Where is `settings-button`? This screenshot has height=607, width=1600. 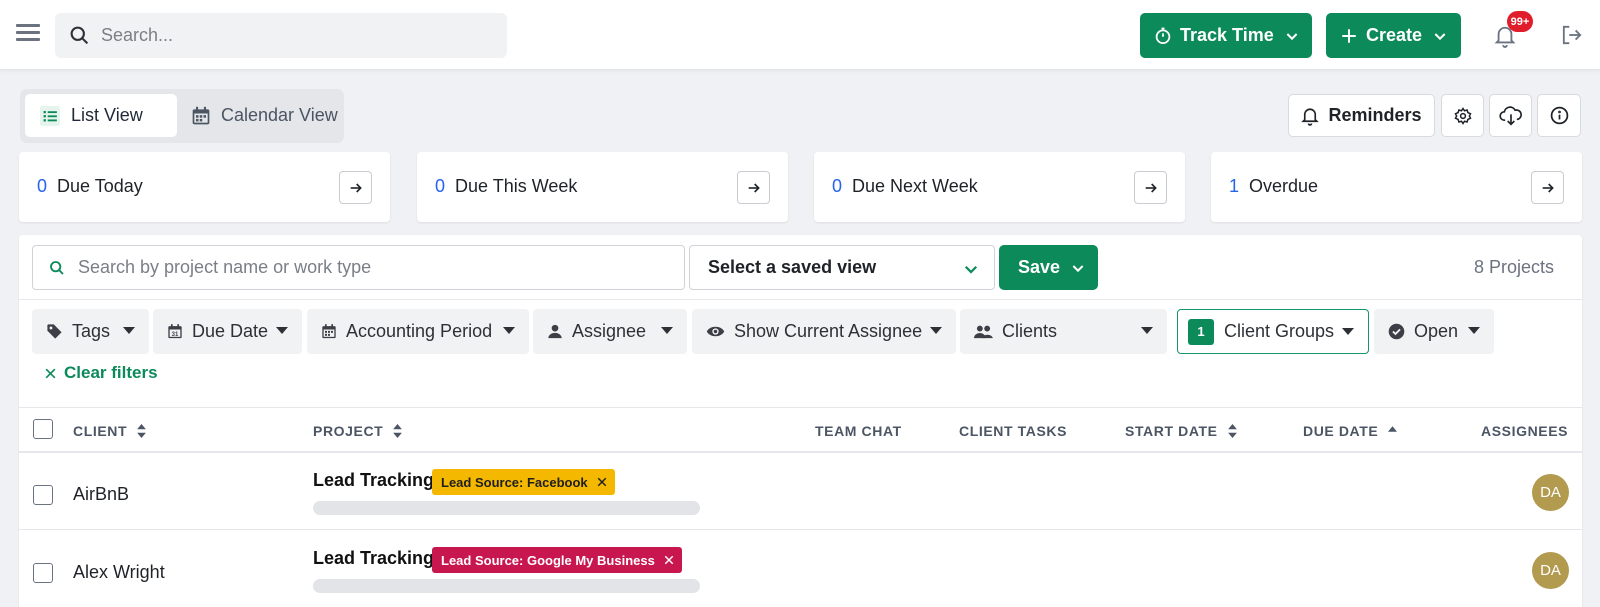
settings-button is located at coordinates (1462, 115).